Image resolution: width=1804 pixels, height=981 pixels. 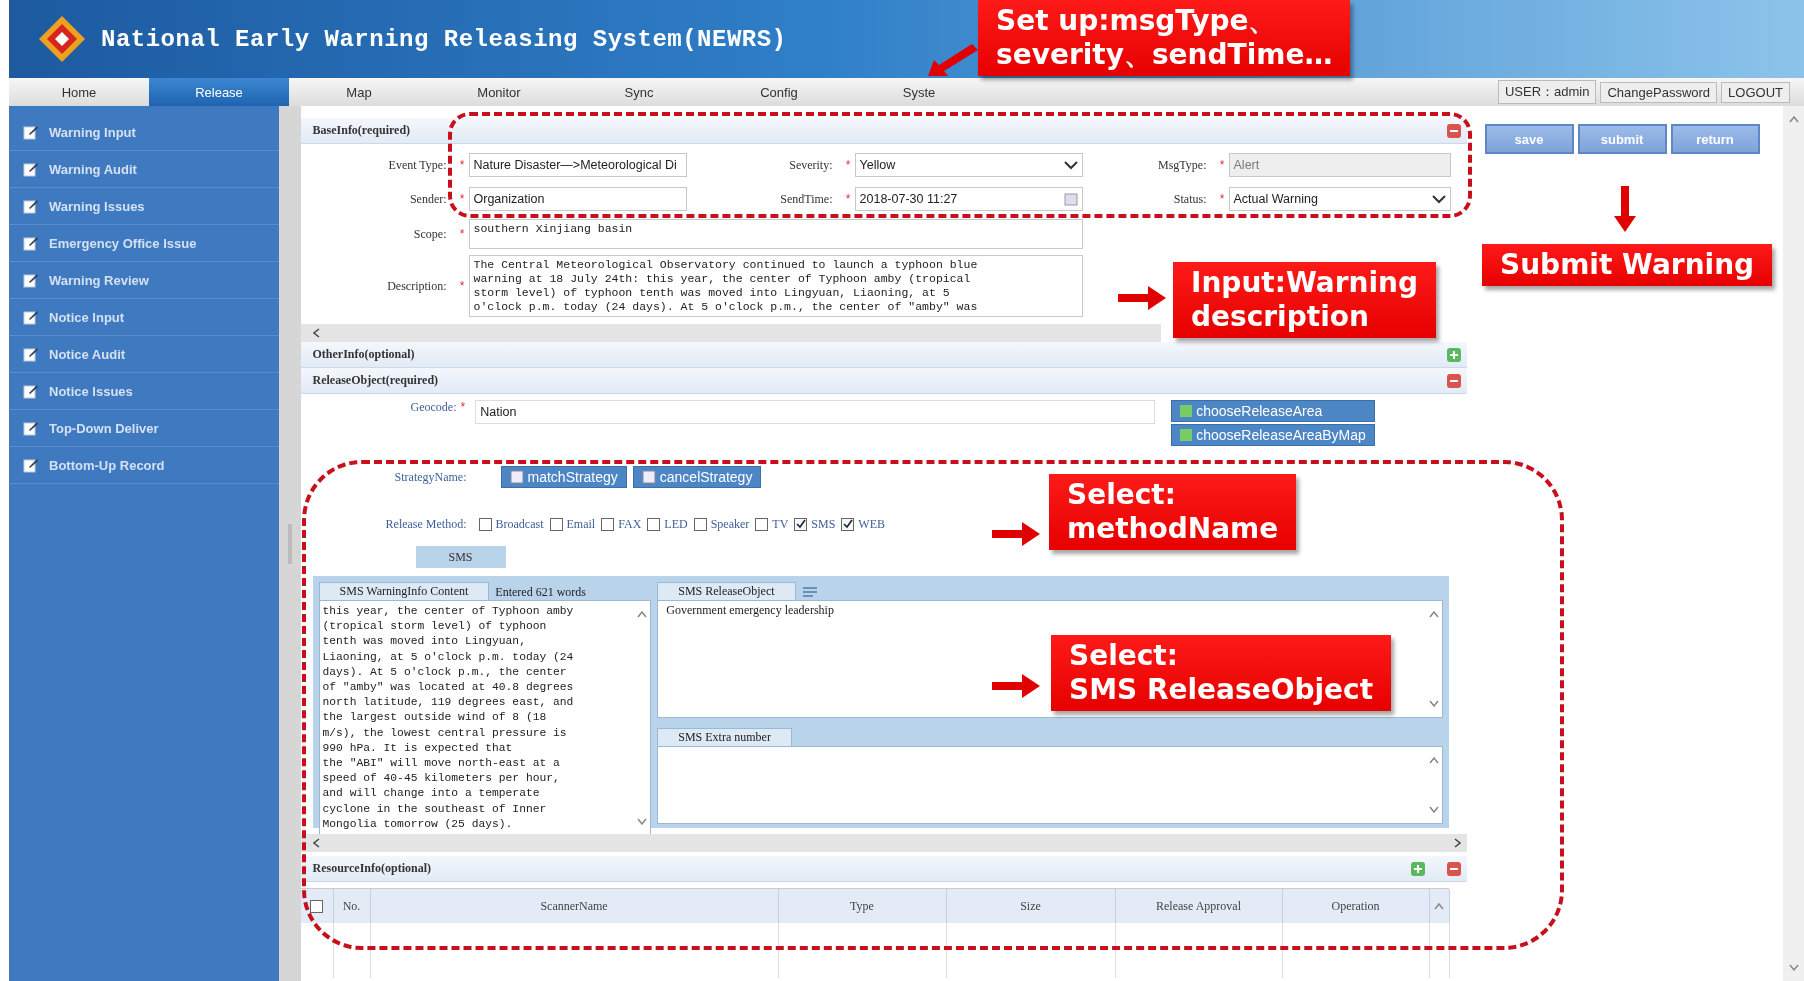 I want to click on nav-tab: Release, so click(x=219, y=92).